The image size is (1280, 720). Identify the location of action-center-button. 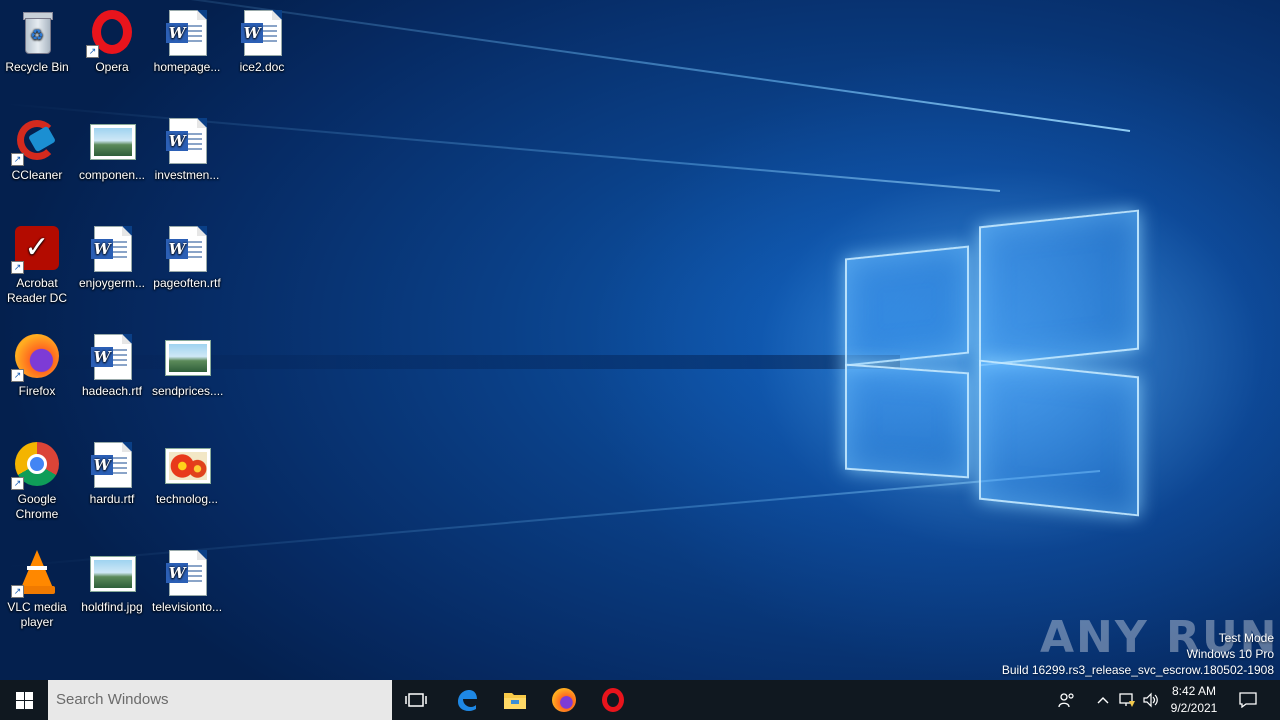
(1248, 700).